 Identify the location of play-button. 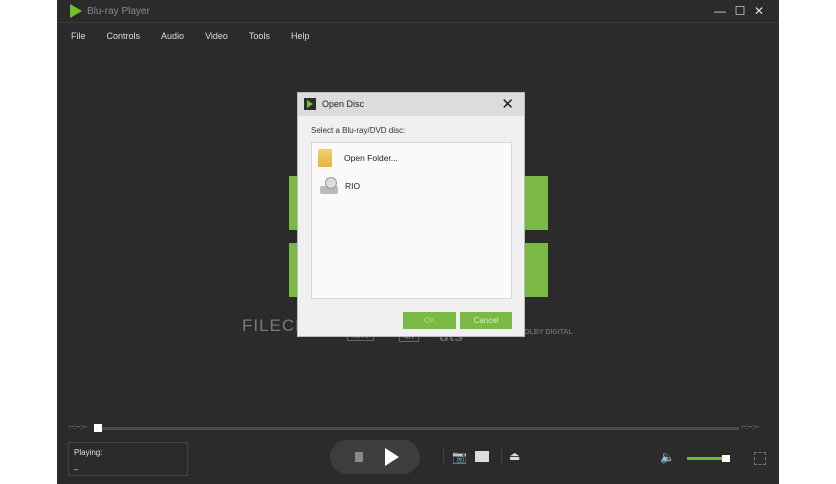
(392, 457).